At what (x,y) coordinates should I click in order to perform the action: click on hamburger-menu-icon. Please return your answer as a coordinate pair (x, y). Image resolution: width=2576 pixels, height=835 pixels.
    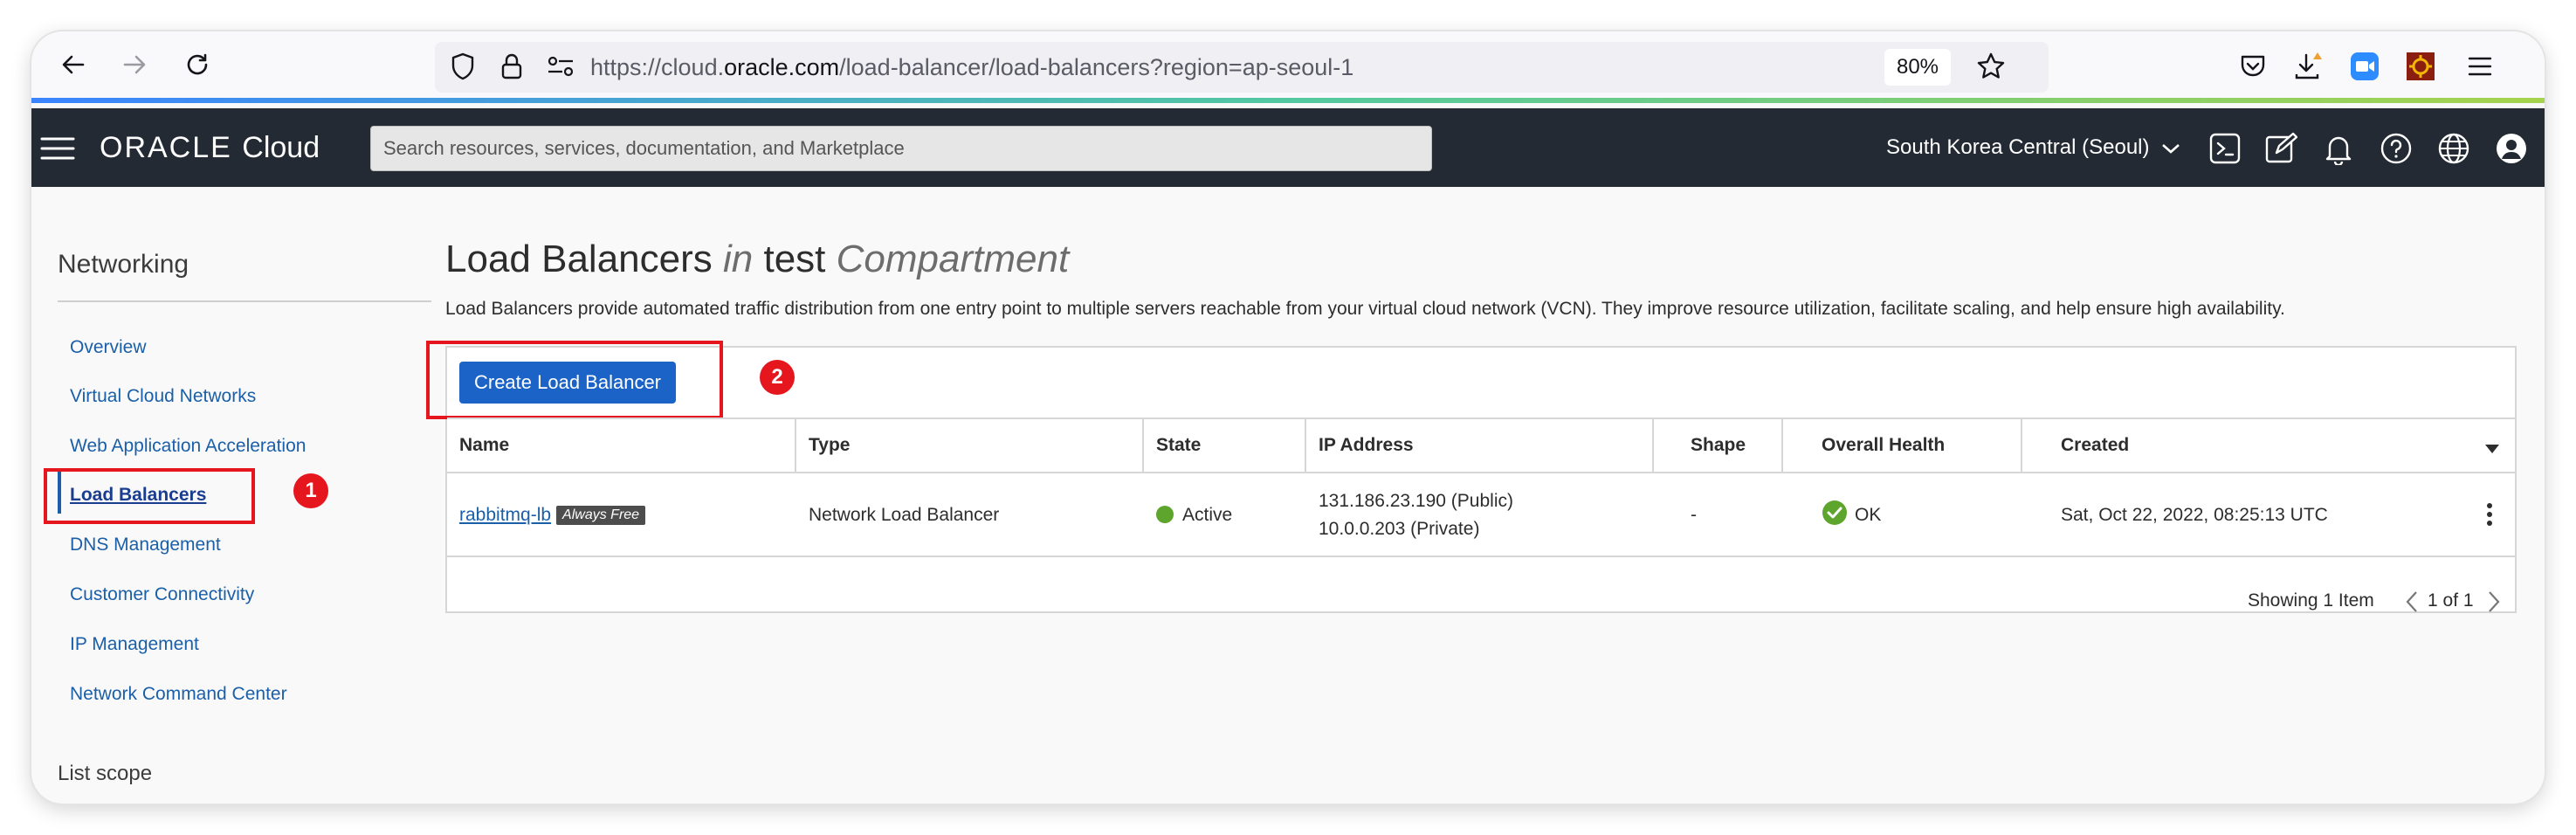
    Looking at the image, I should click on (57, 148).